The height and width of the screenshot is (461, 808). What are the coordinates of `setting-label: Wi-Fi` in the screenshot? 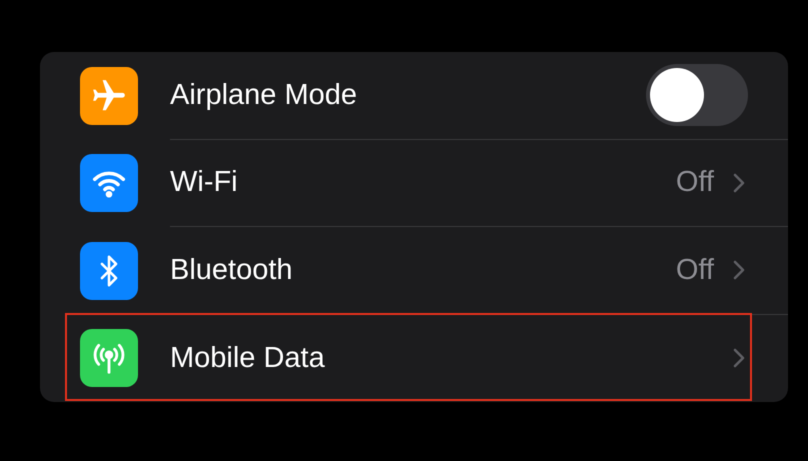 It's located at (204, 182).